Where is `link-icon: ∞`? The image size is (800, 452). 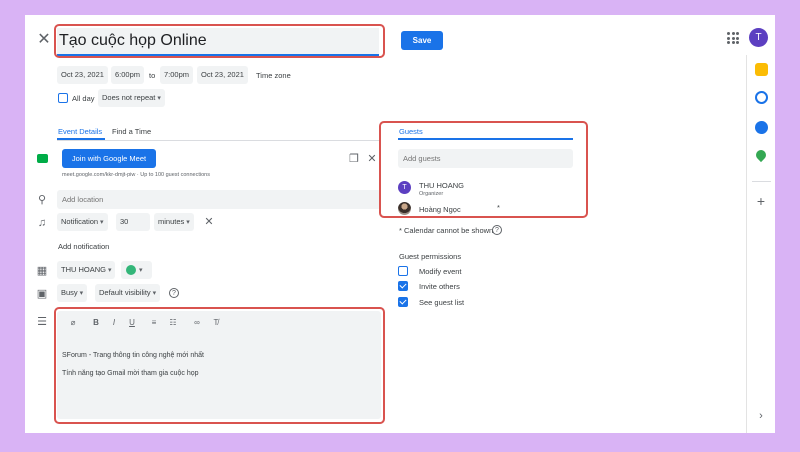 link-icon: ∞ is located at coordinates (197, 323).